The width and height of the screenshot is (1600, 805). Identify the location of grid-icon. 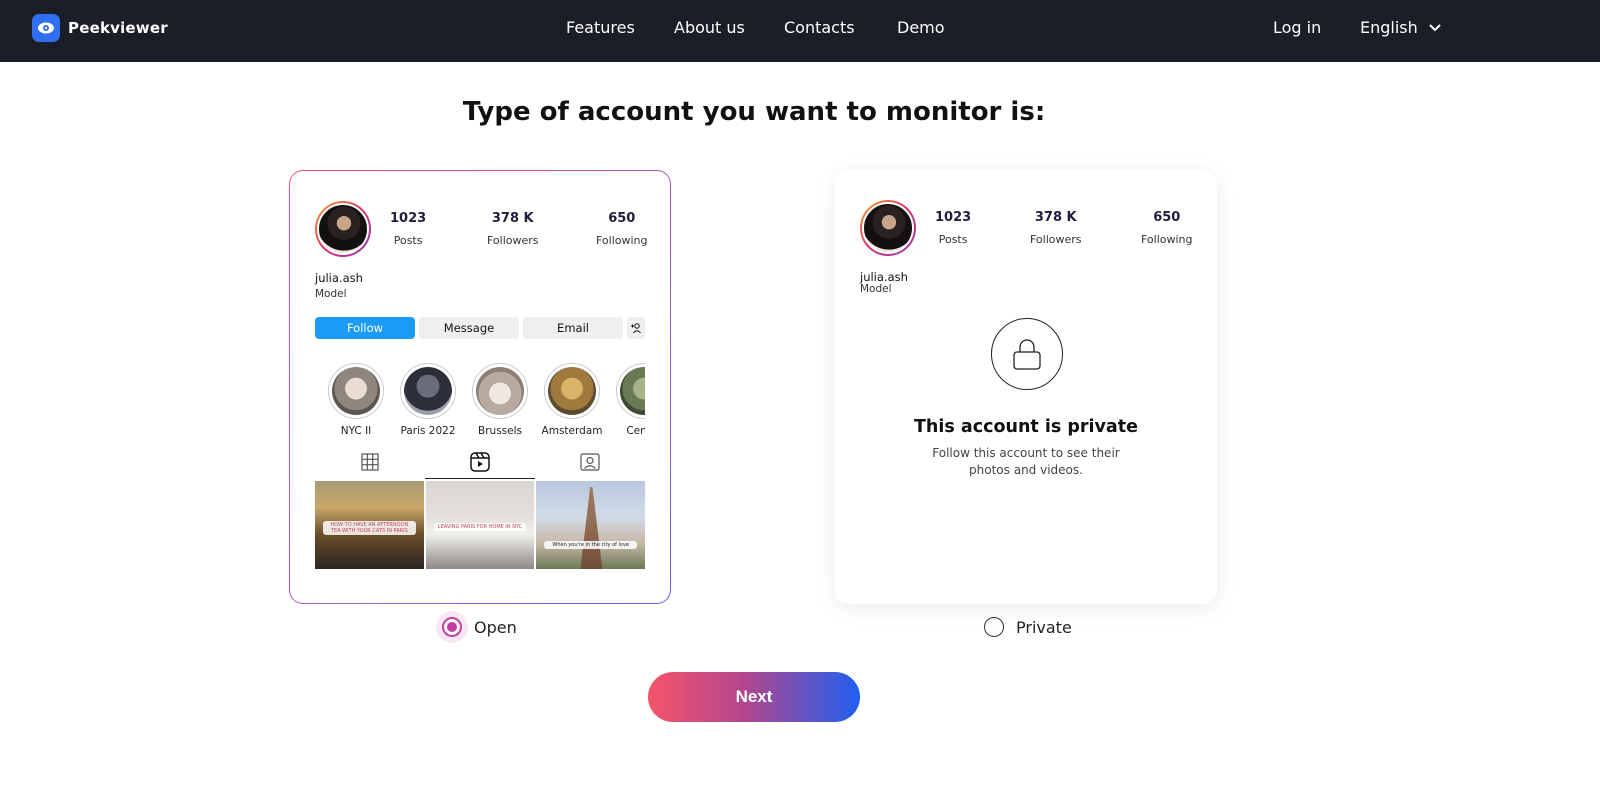
(370, 464).